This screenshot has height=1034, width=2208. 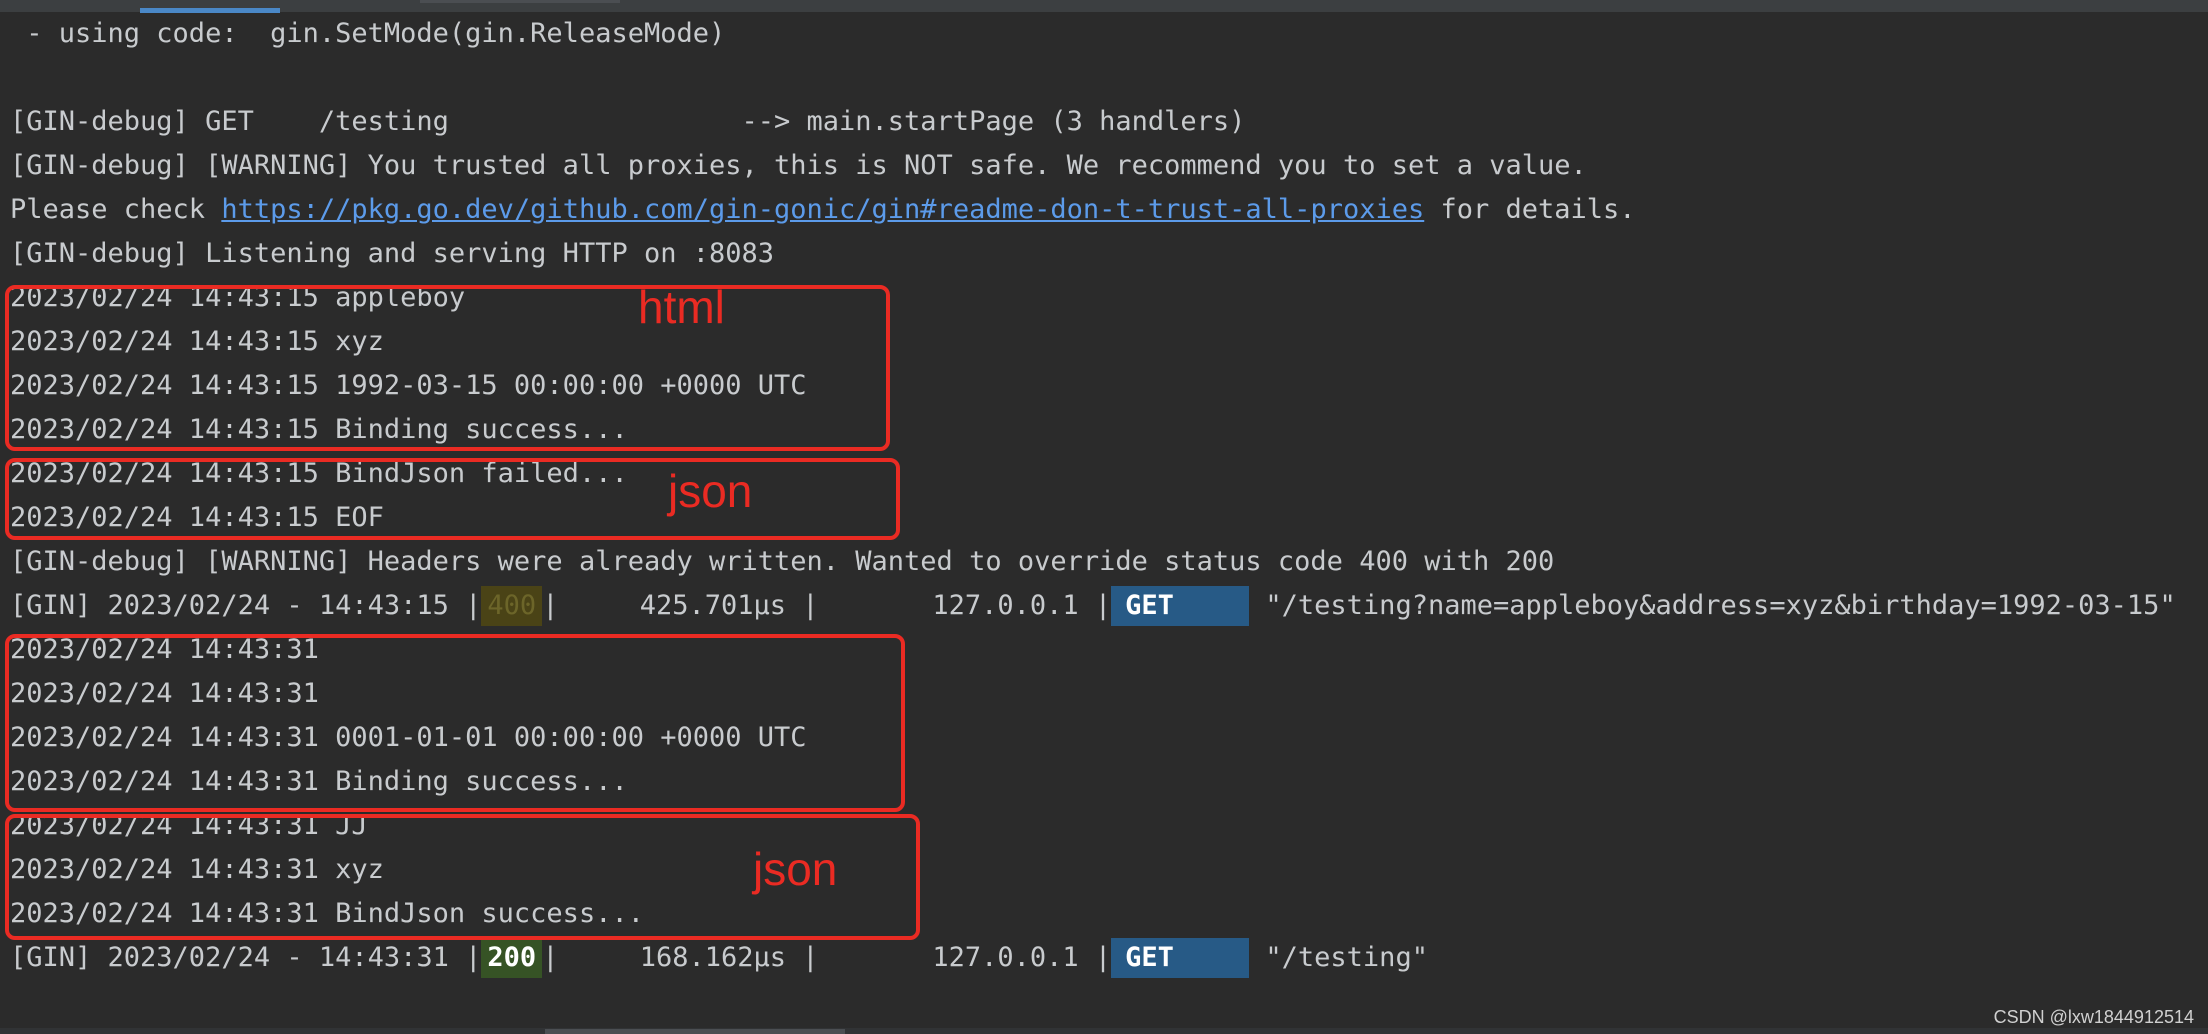 What do you see at coordinates (827, 957) in the screenshot?
I see `request-latency: | 168.162µs | 127.0.0.1 |` at bounding box center [827, 957].